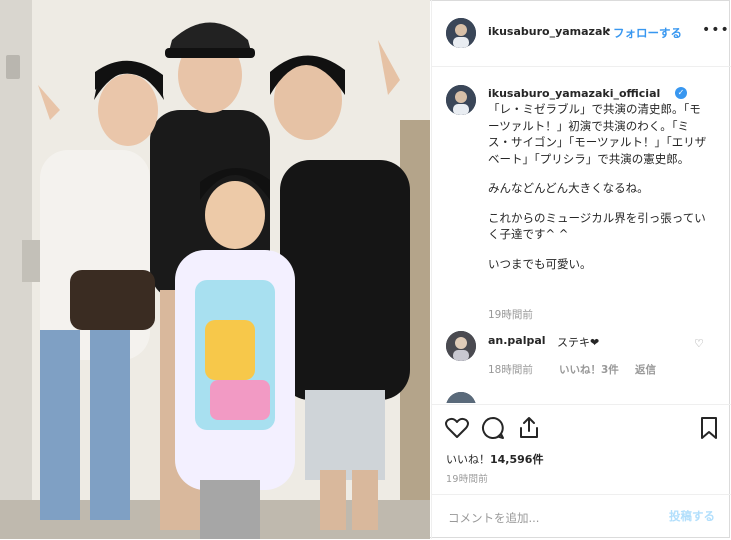 Image resolution: width=731 pixels, height=540 pixels. I want to click on comment-username: an.palpal, so click(517, 340).